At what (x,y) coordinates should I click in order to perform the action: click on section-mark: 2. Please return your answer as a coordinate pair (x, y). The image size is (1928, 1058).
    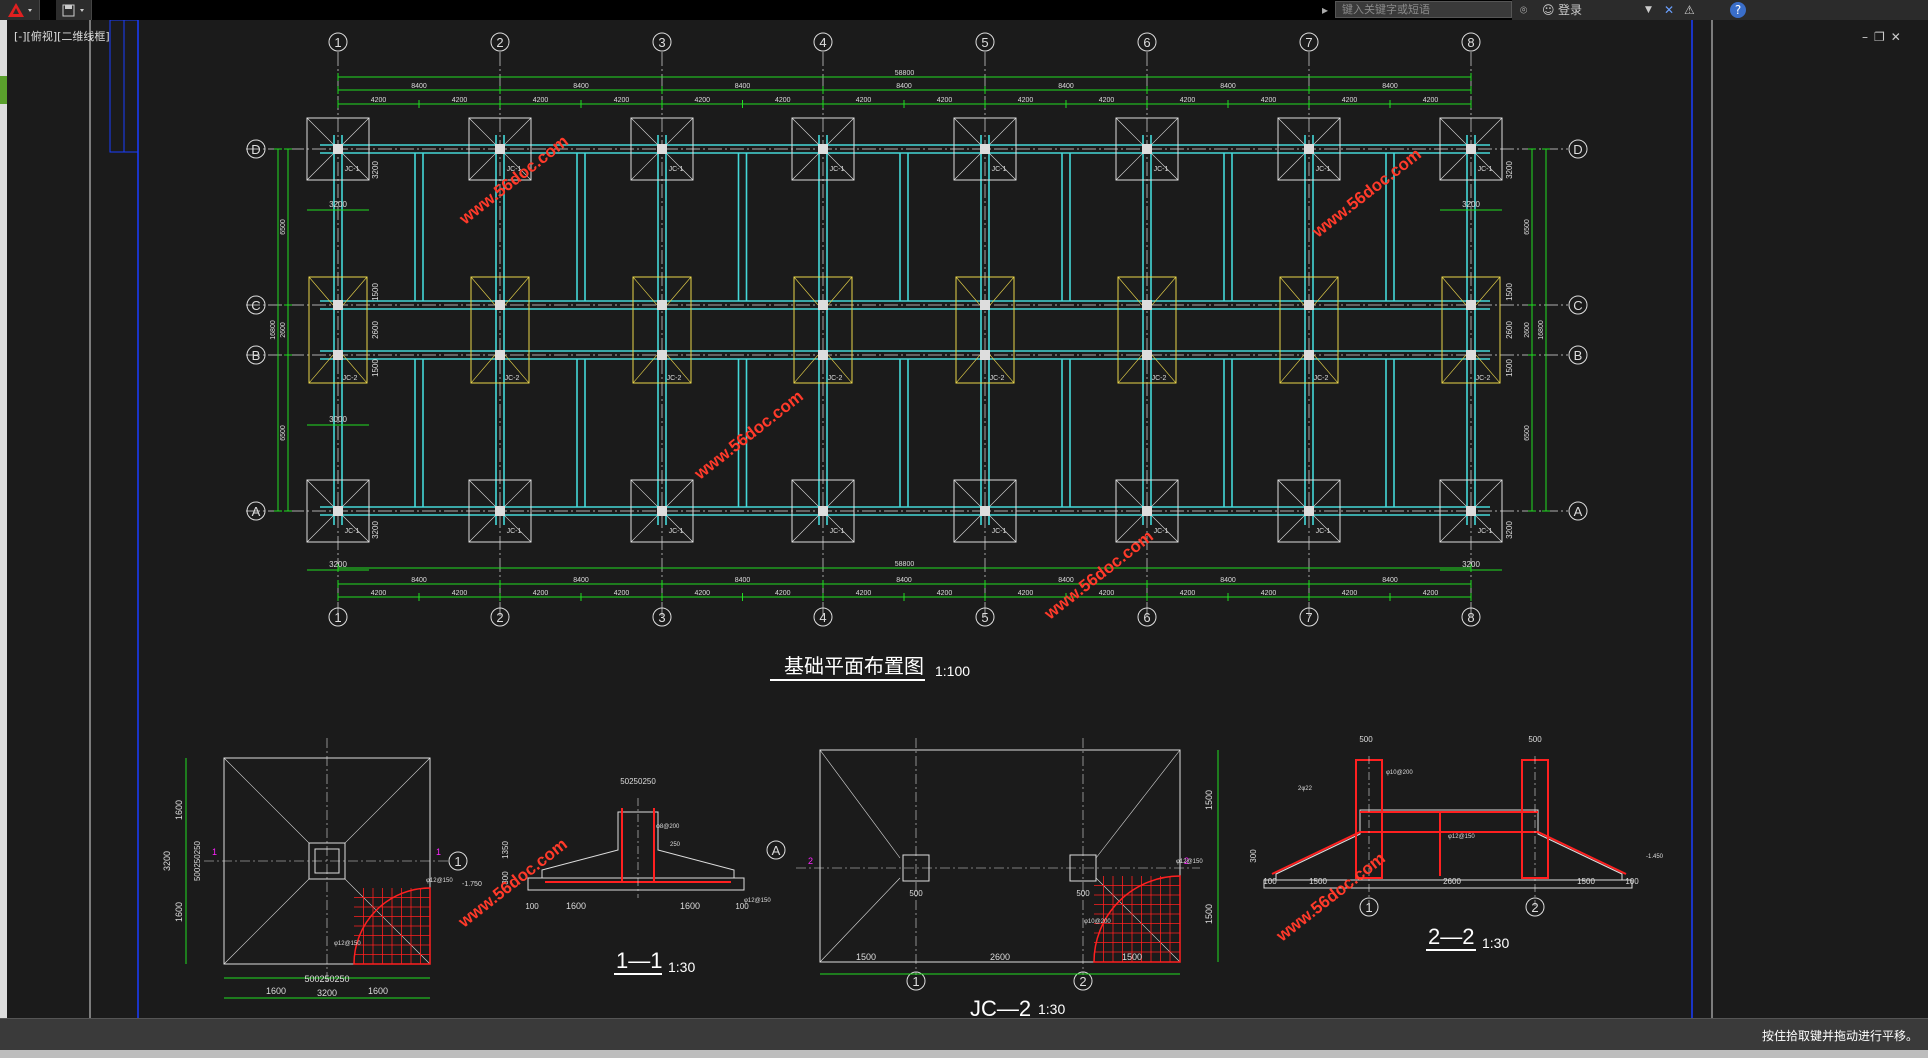
    Looking at the image, I should click on (810, 861).